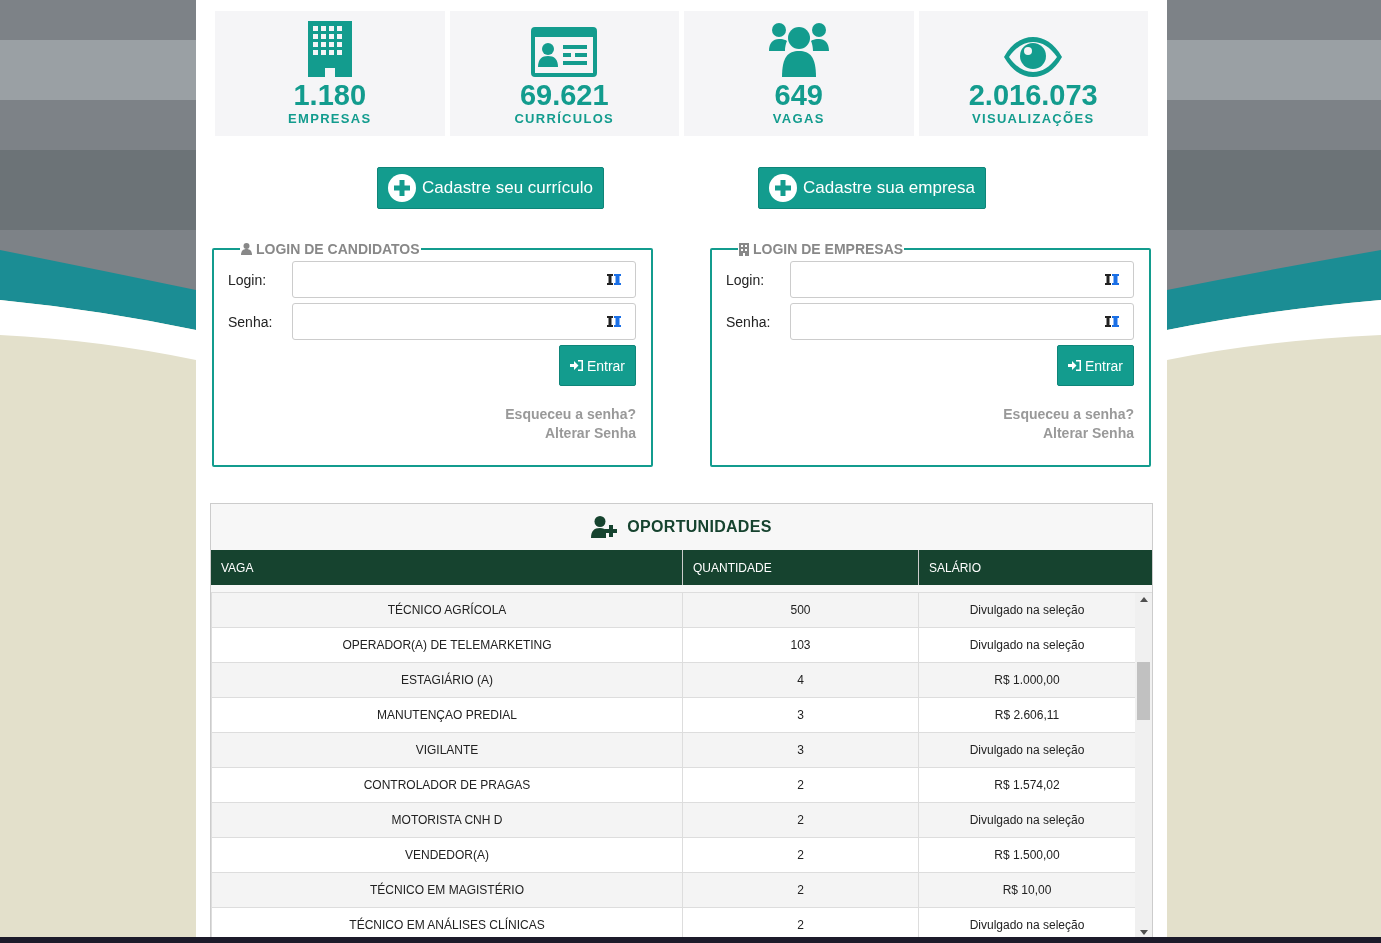  Describe the element at coordinates (1143, 691) in the screenshot. I see `scroll-thumb` at that location.